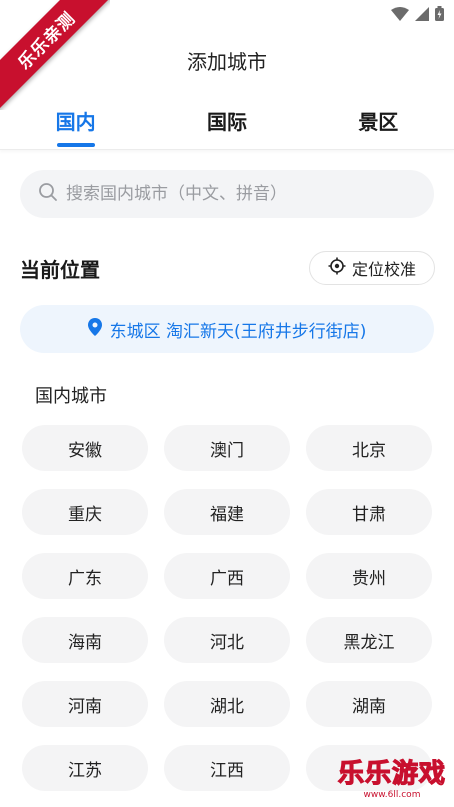 Image resolution: width=454 pixels, height=807 pixels. What do you see at coordinates (48, 194) in the screenshot?
I see `search-icon` at bounding box center [48, 194].